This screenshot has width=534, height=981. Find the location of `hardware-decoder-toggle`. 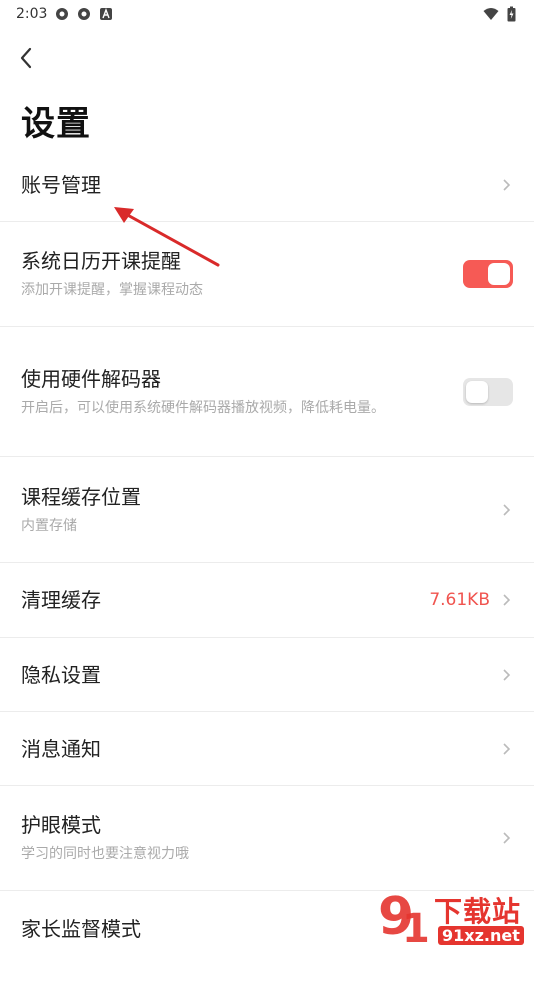

hardware-decoder-toggle is located at coordinates (488, 391).